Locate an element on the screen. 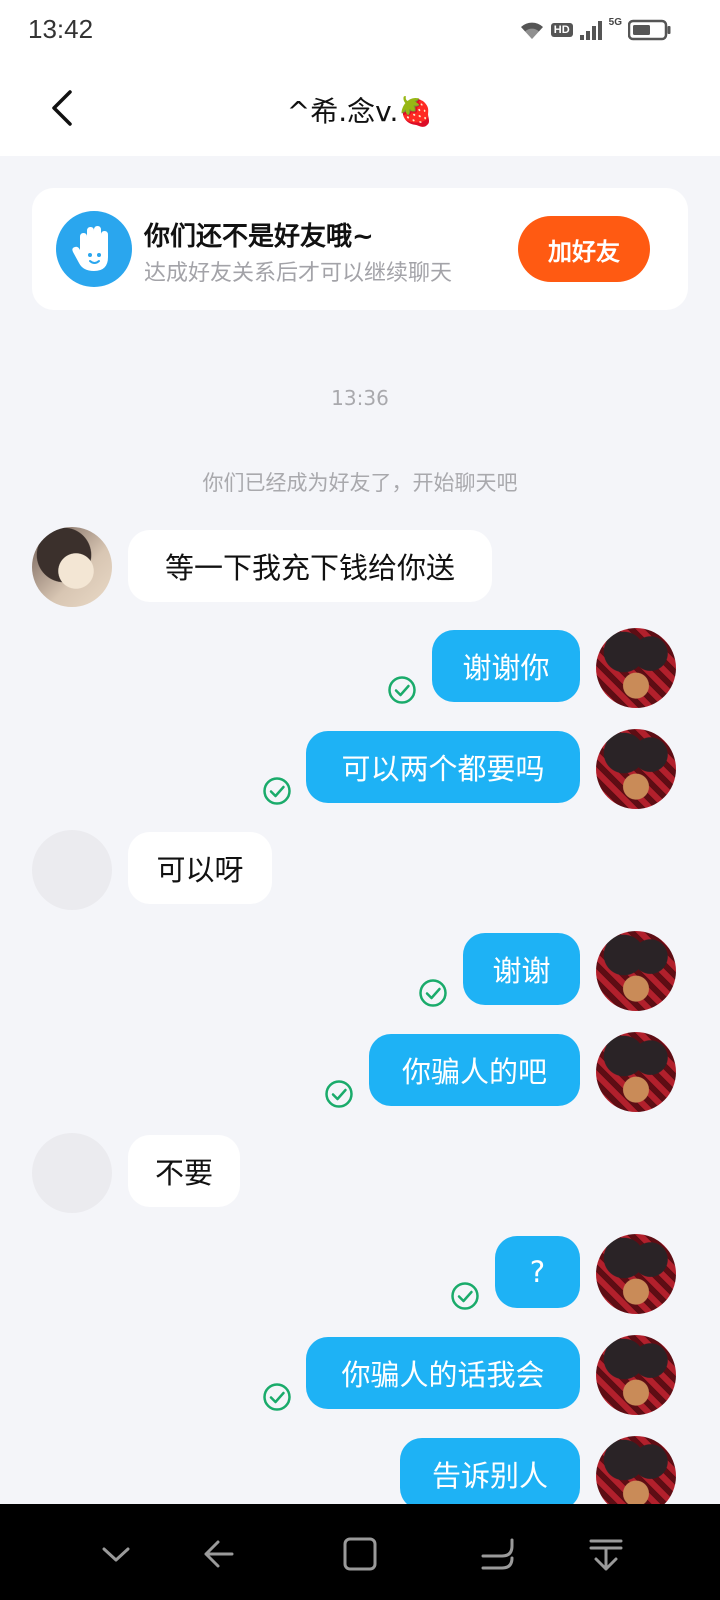  status-icons: HD 5G is located at coordinates (595, 30).